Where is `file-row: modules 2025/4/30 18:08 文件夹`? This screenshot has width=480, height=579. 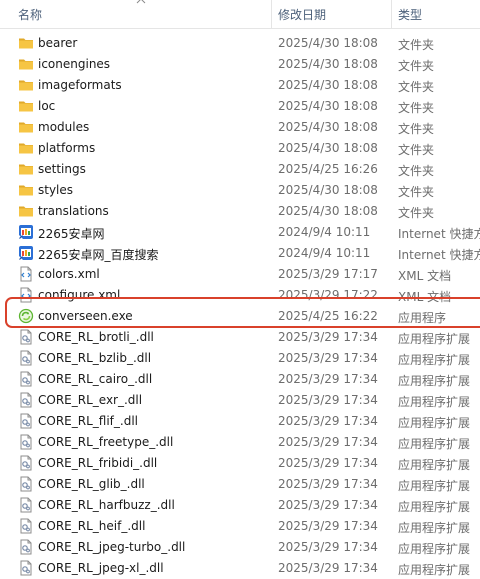 file-row: modules 2025/4/30 18:08 文件夹 is located at coordinates (240, 127).